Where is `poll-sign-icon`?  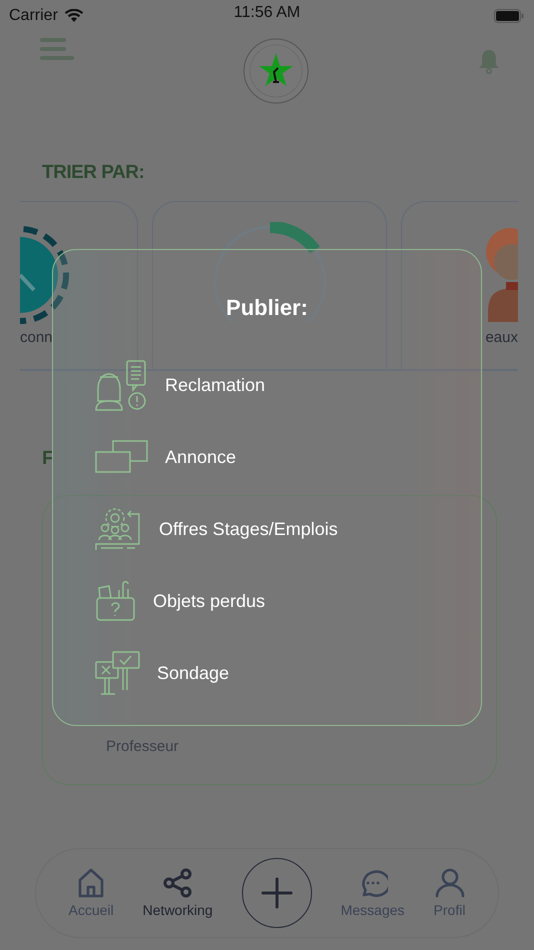 poll-sign-icon is located at coordinates (118, 673).